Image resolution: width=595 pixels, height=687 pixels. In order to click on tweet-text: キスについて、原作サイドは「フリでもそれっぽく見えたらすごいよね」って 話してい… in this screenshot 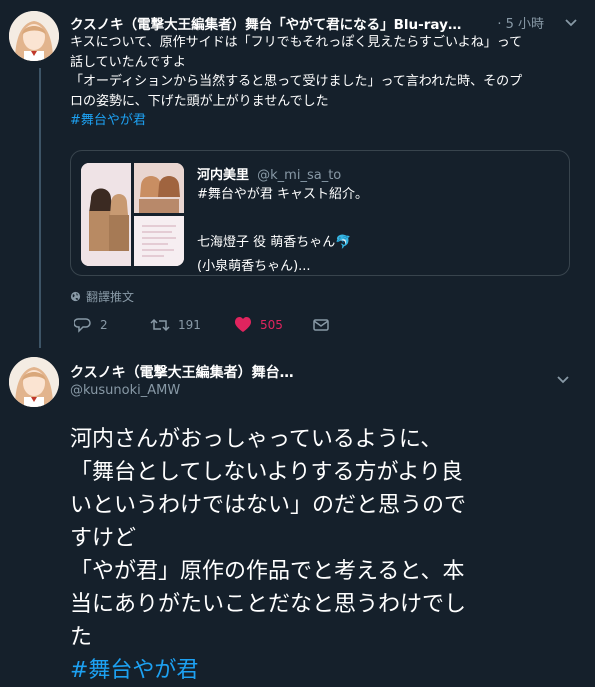, I will do `click(320, 82)`.